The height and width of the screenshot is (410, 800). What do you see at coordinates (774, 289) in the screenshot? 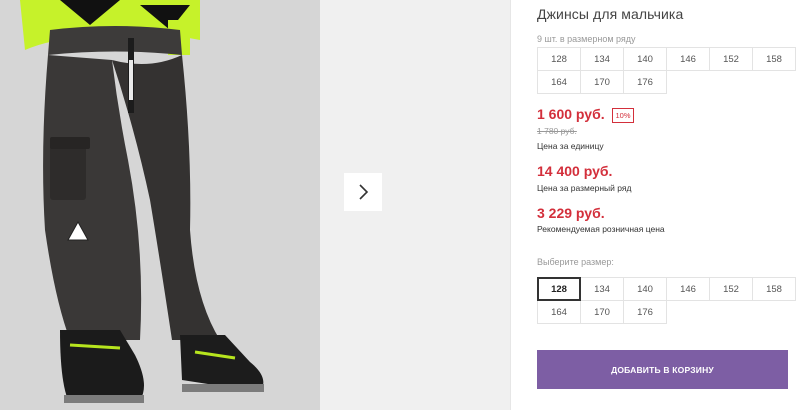
I see `size-option: 158` at bounding box center [774, 289].